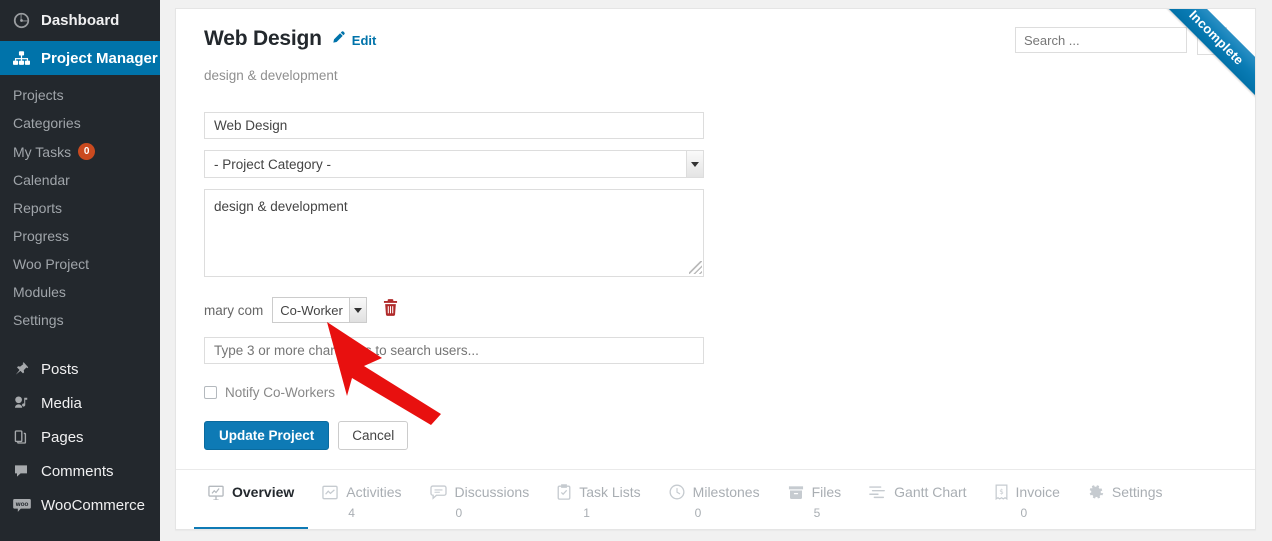 This screenshot has height=541, width=1272. What do you see at coordinates (610, 492) in the screenshot?
I see `tab-label: Task Lists` at bounding box center [610, 492].